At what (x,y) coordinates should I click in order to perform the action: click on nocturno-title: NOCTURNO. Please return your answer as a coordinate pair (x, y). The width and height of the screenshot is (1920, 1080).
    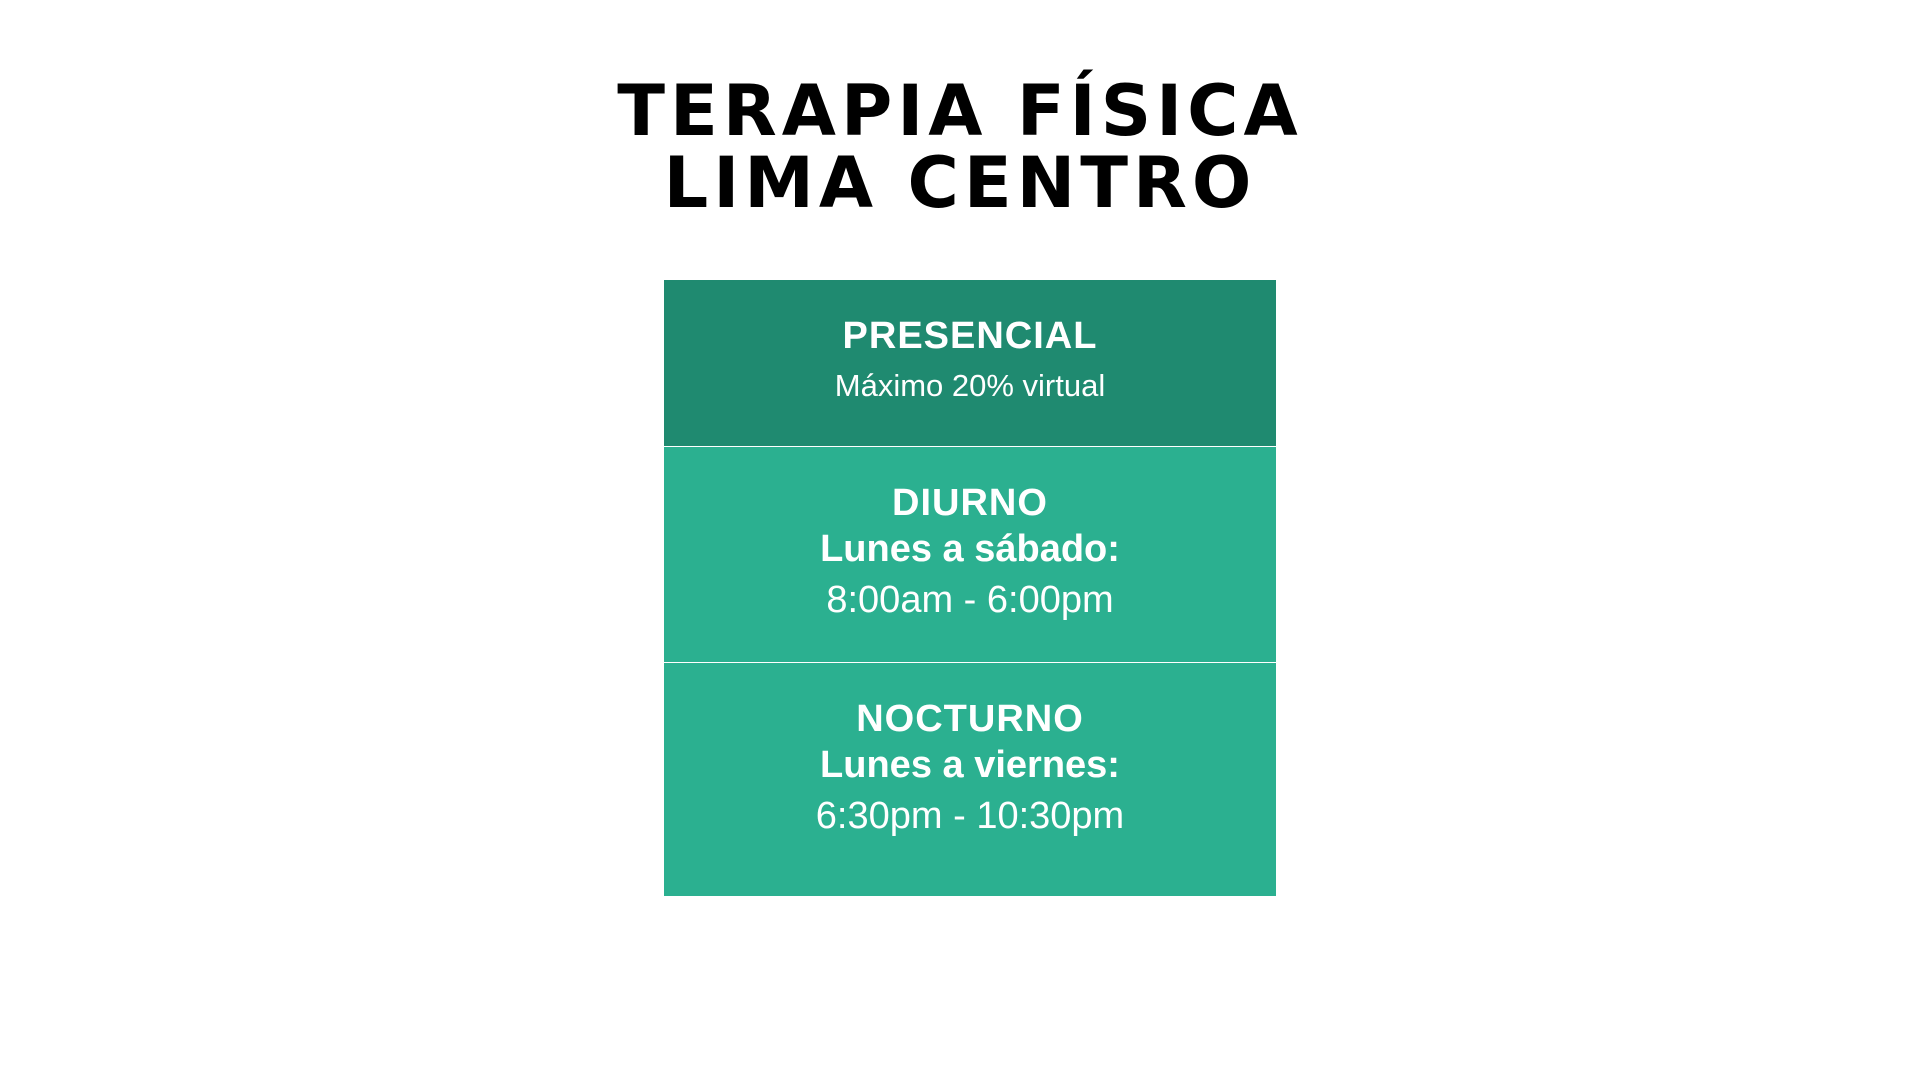
    Looking at the image, I should click on (970, 719).